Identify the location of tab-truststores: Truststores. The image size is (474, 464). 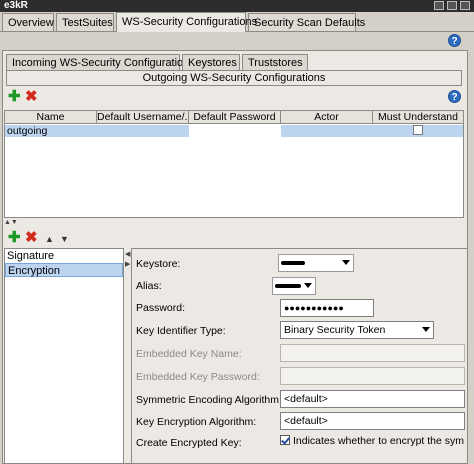
(275, 62).